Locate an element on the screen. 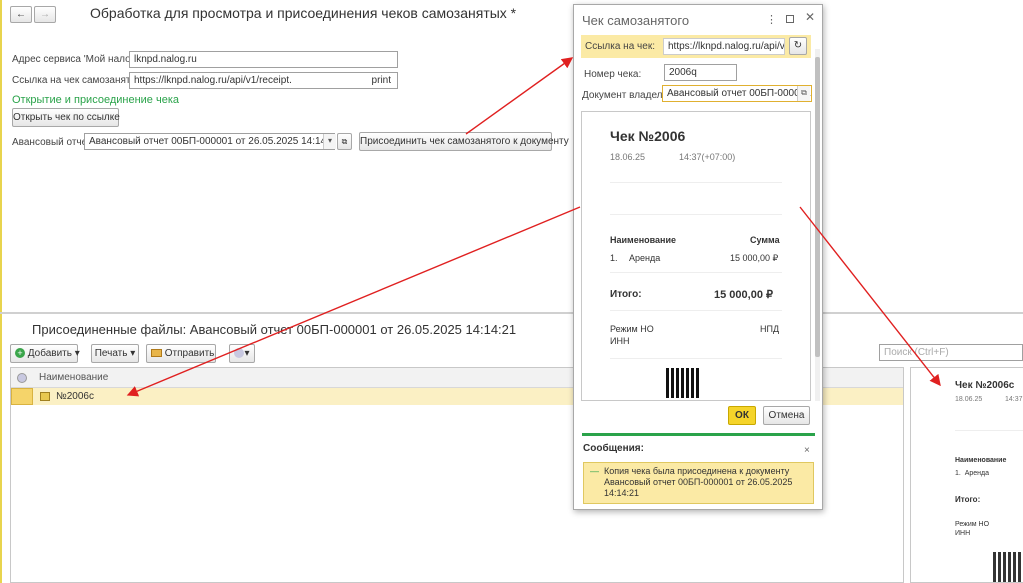 This screenshot has width=1023, height=583. arrow-to-attached-row is located at coordinates (353, 301).